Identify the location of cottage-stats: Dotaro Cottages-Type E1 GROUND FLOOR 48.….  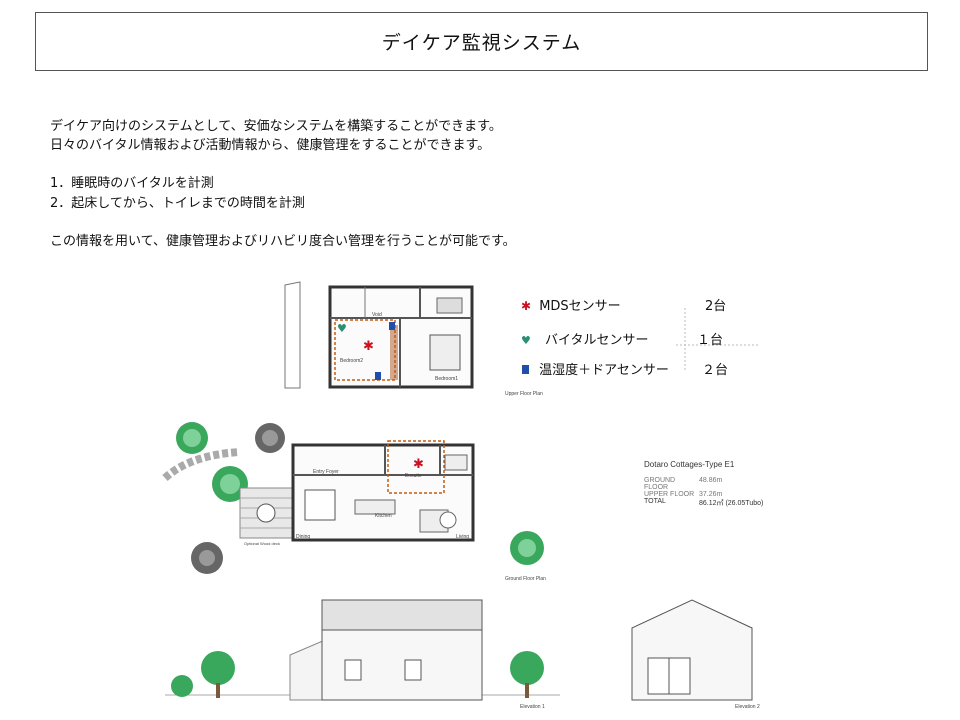
(703, 484).